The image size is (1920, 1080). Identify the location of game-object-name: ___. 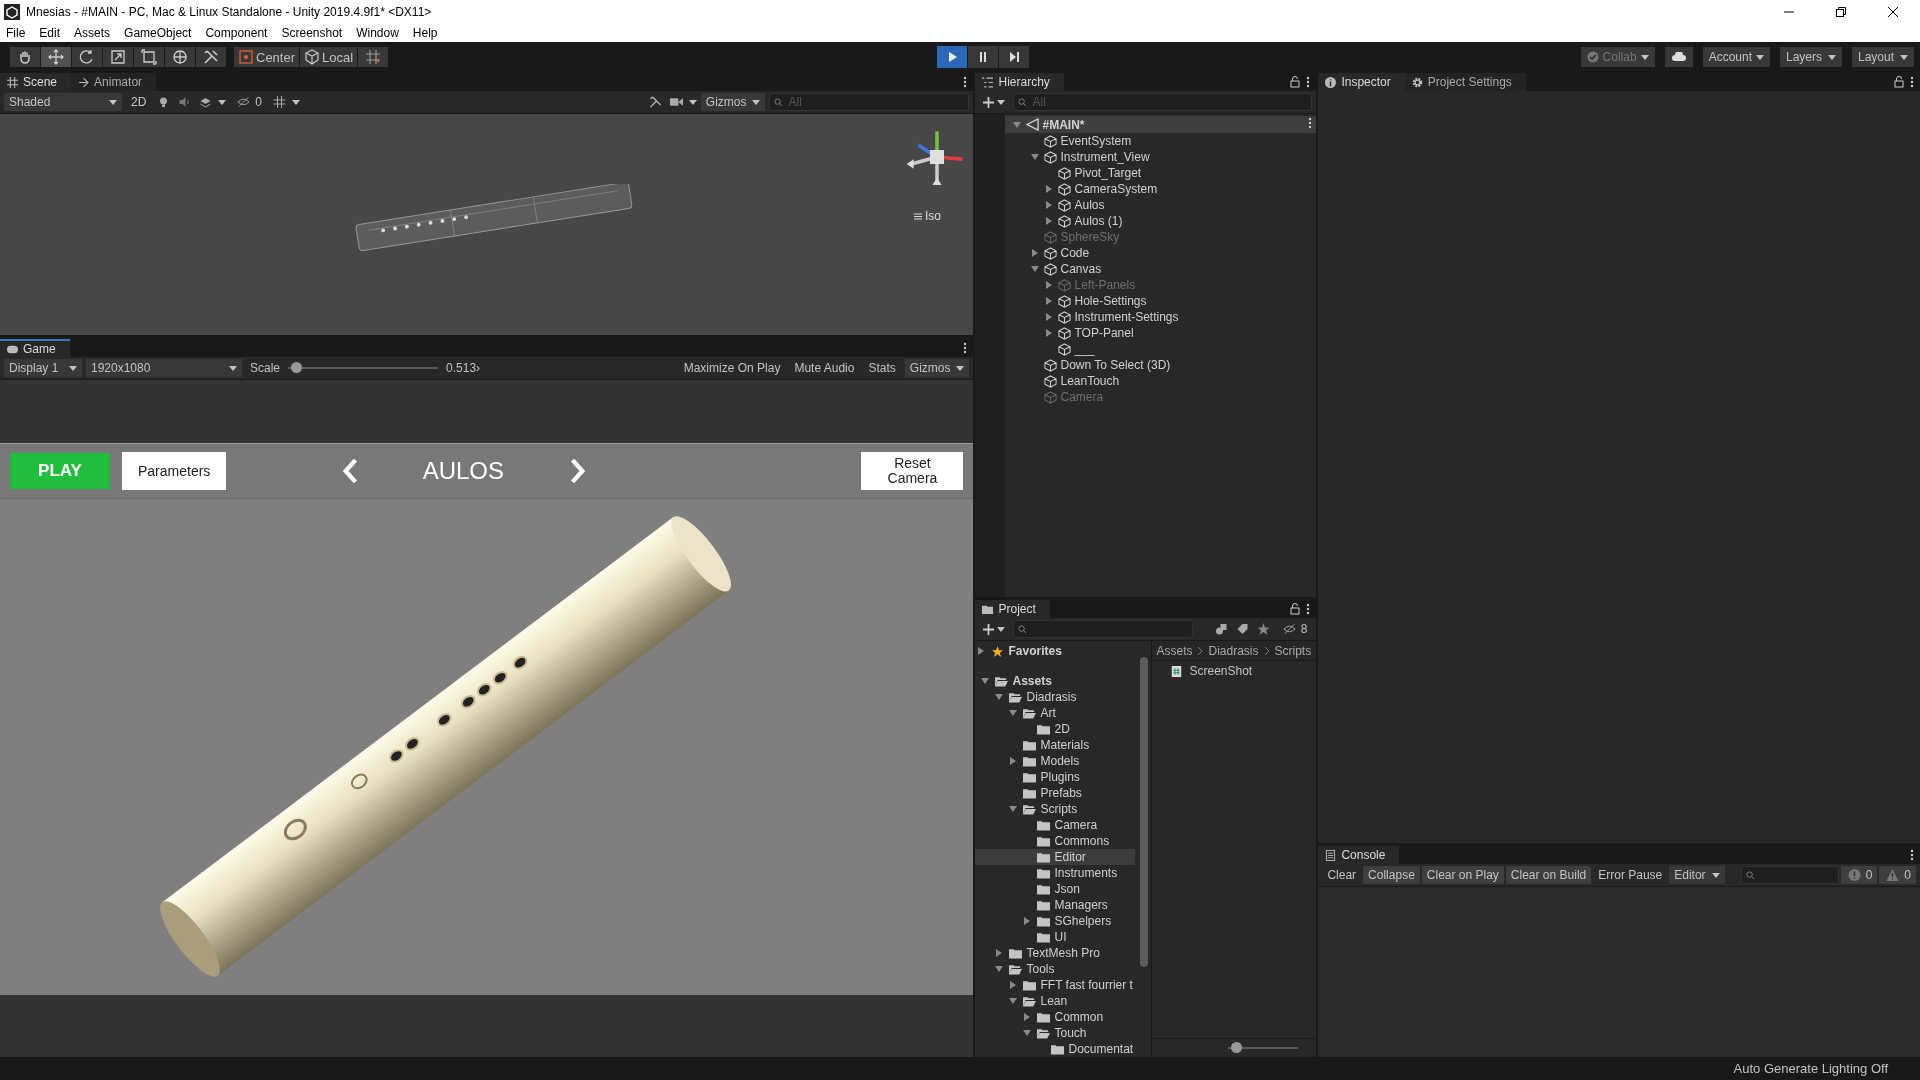
(1084, 349).